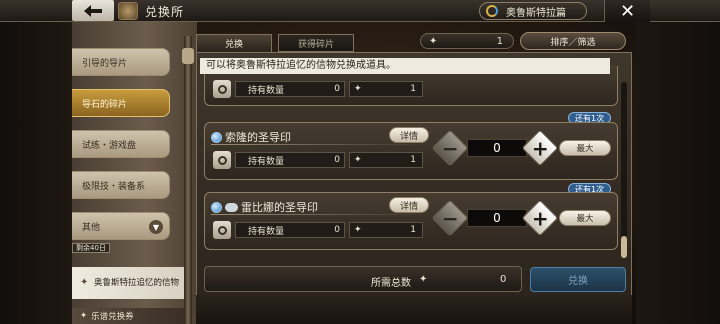 This screenshot has height=324, width=720. Describe the element at coordinates (492, 11) in the screenshot. I see `refresh-icon` at that location.